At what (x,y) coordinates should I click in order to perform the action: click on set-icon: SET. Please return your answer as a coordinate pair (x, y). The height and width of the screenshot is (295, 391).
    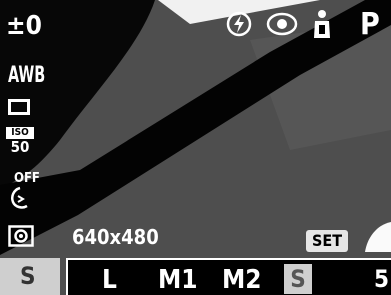
    Looking at the image, I should click on (327, 241).